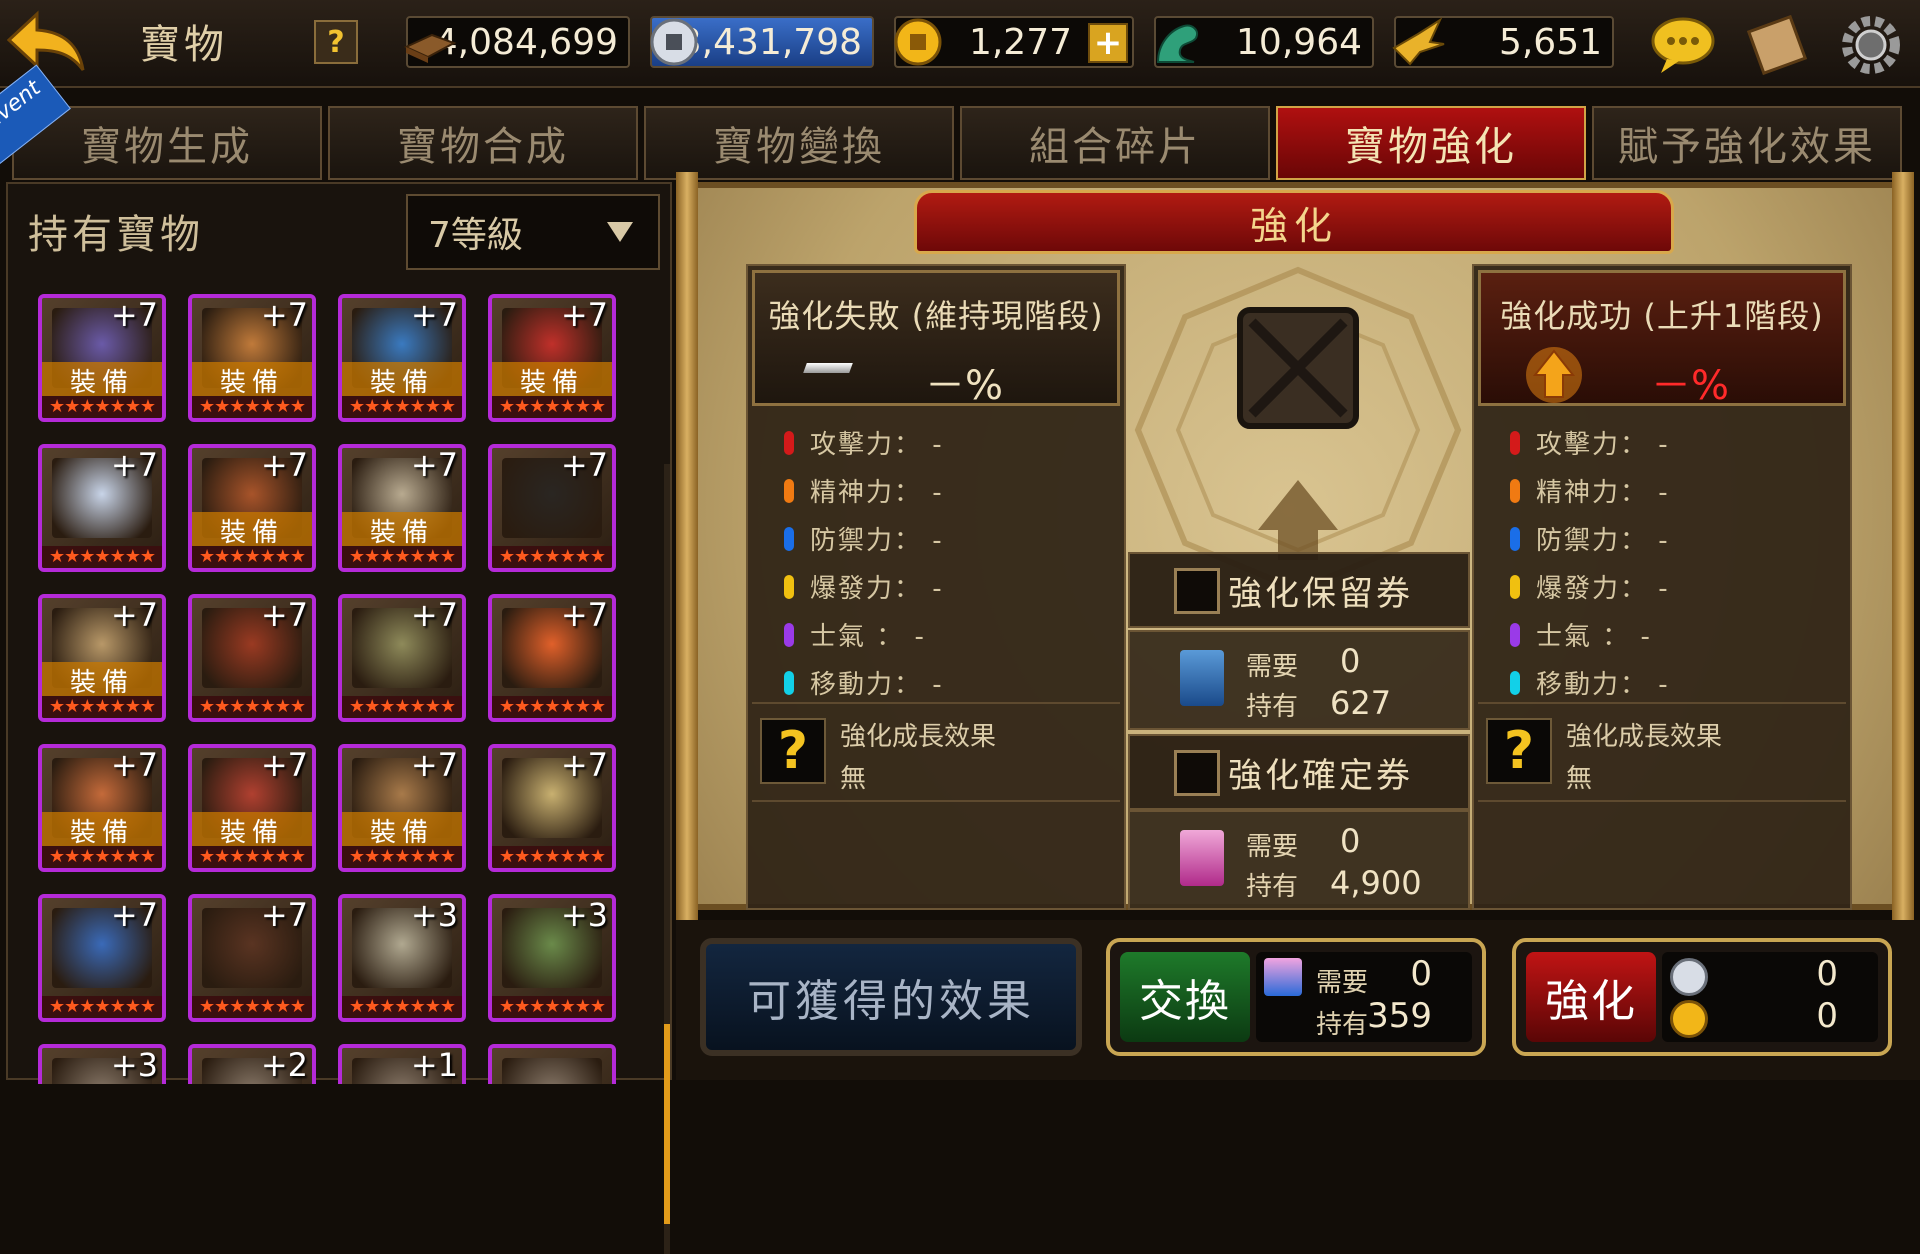 The width and height of the screenshot is (1920, 1254). What do you see at coordinates (1777, 45) in the screenshot?
I see `scroll-log-button` at bounding box center [1777, 45].